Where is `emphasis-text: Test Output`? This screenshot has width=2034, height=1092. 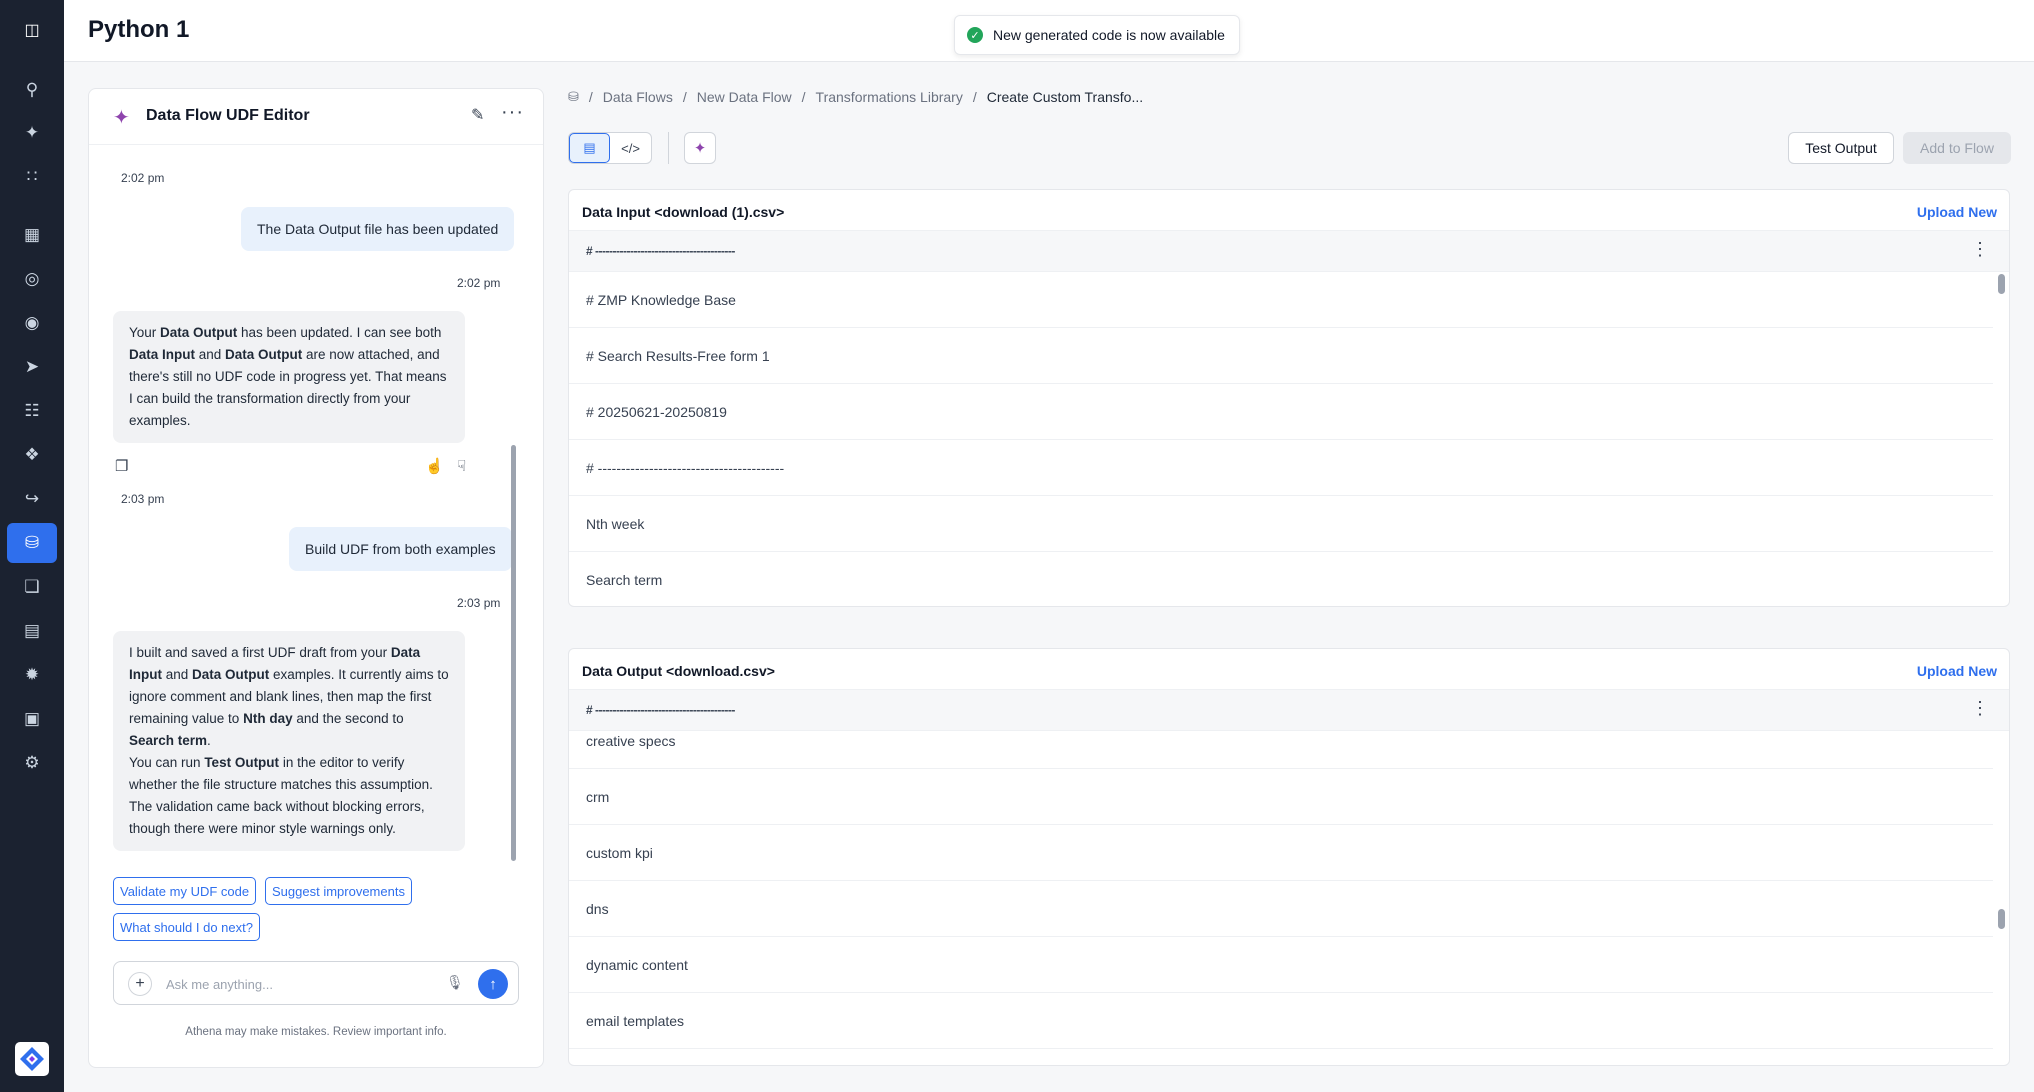 emphasis-text: Test Output is located at coordinates (242, 762).